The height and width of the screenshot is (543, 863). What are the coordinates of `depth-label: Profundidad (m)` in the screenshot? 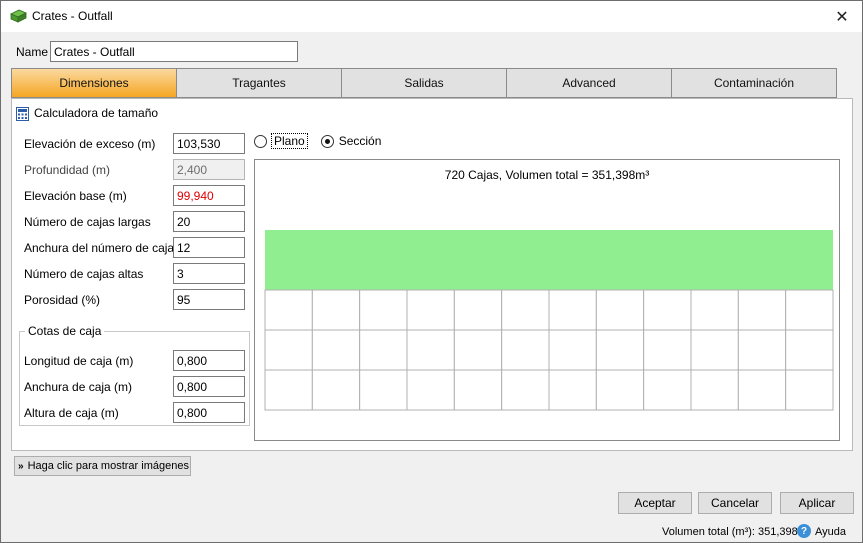 It's located at (67, 170).